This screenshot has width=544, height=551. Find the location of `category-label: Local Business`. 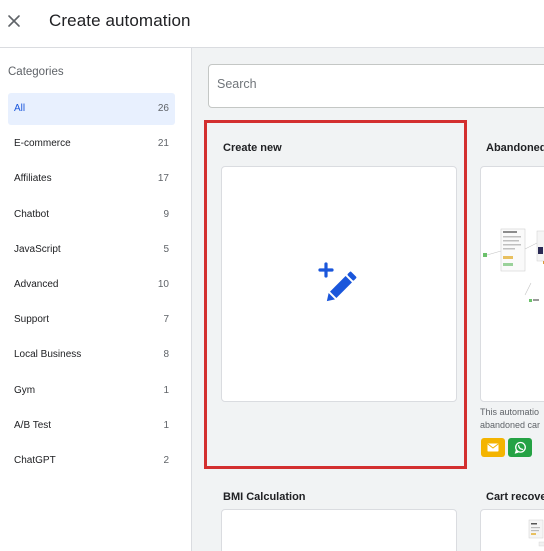

category-label: Local Business is located at coordinates (48, 355).